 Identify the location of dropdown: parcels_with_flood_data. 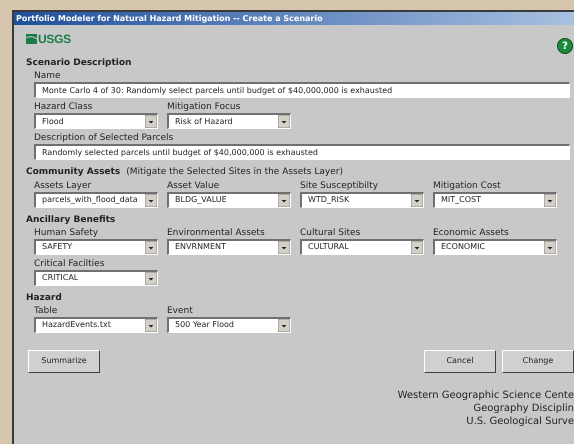
(96, 200).